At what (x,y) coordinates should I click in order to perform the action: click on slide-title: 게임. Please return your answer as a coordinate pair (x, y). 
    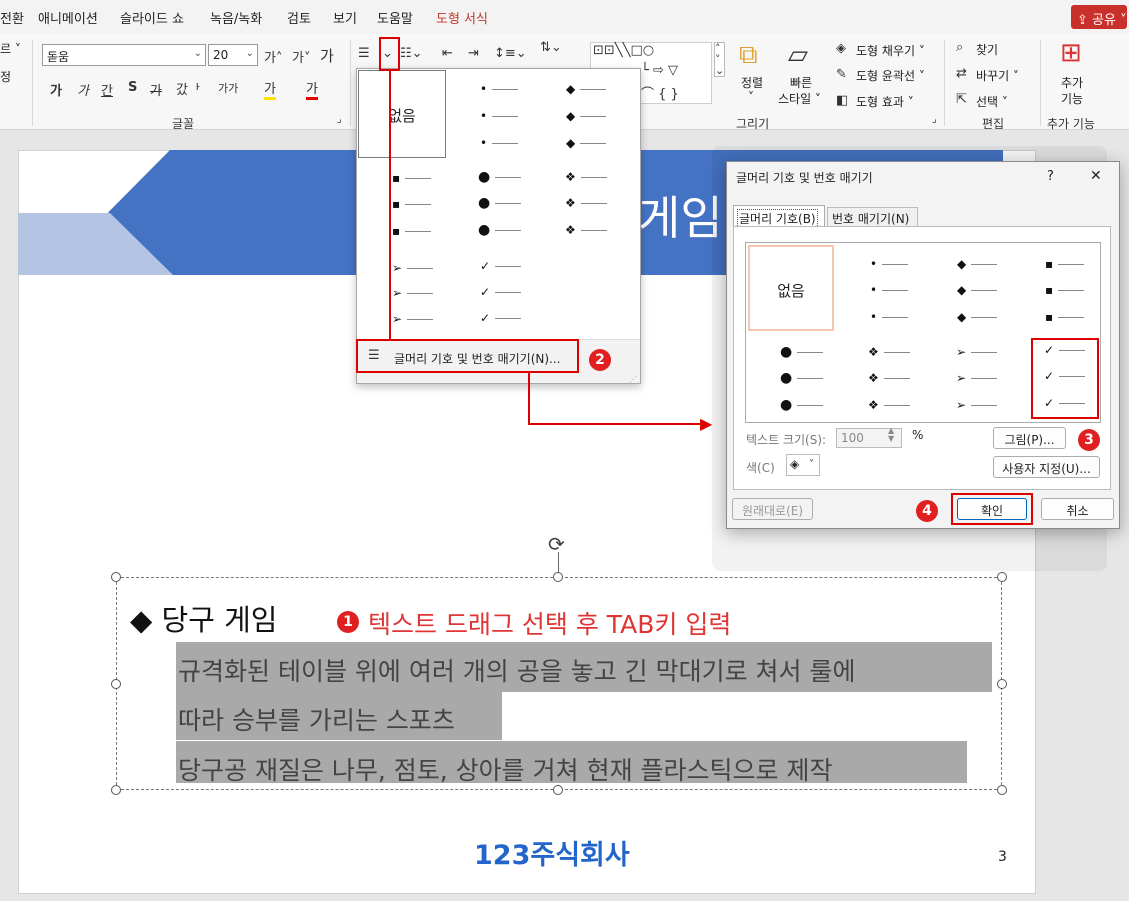
    Looking at the image, I should click on (680, 215).